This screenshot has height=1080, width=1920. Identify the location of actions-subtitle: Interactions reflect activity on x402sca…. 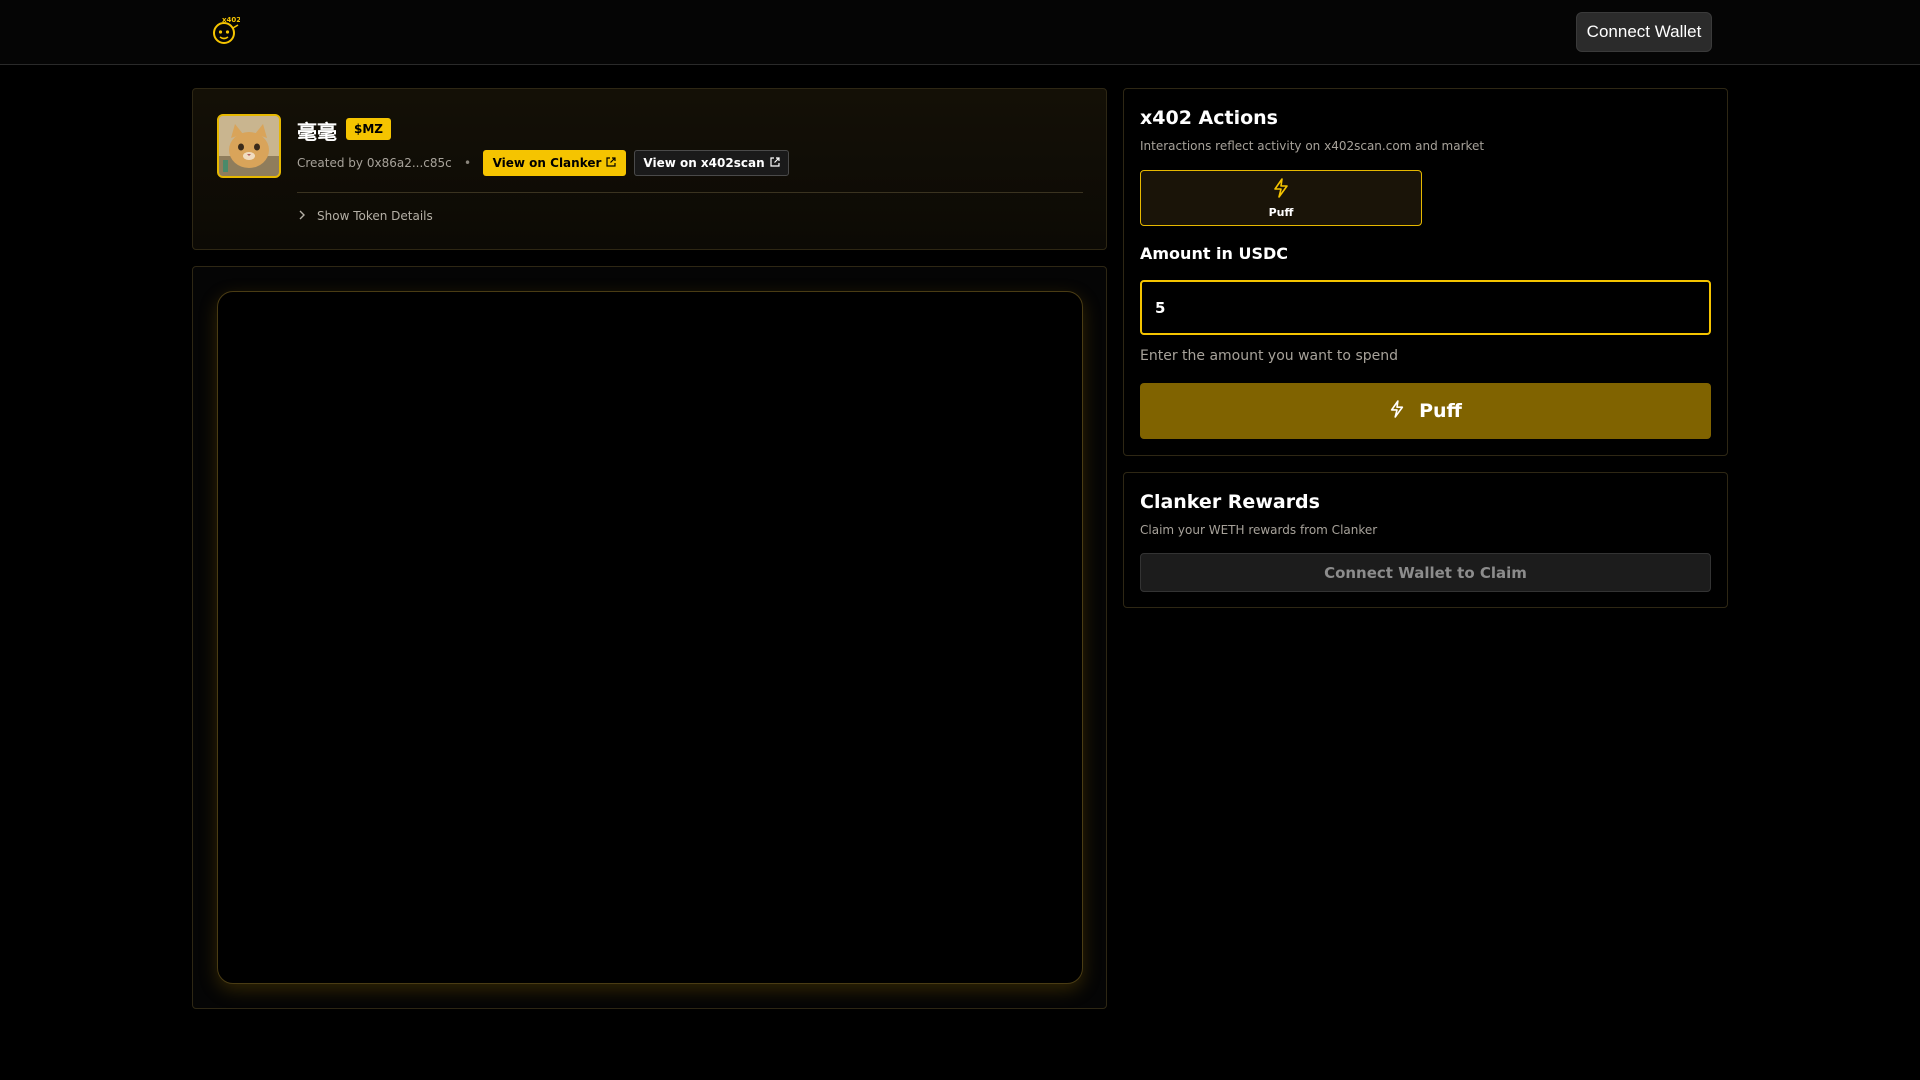
(1312, 146).